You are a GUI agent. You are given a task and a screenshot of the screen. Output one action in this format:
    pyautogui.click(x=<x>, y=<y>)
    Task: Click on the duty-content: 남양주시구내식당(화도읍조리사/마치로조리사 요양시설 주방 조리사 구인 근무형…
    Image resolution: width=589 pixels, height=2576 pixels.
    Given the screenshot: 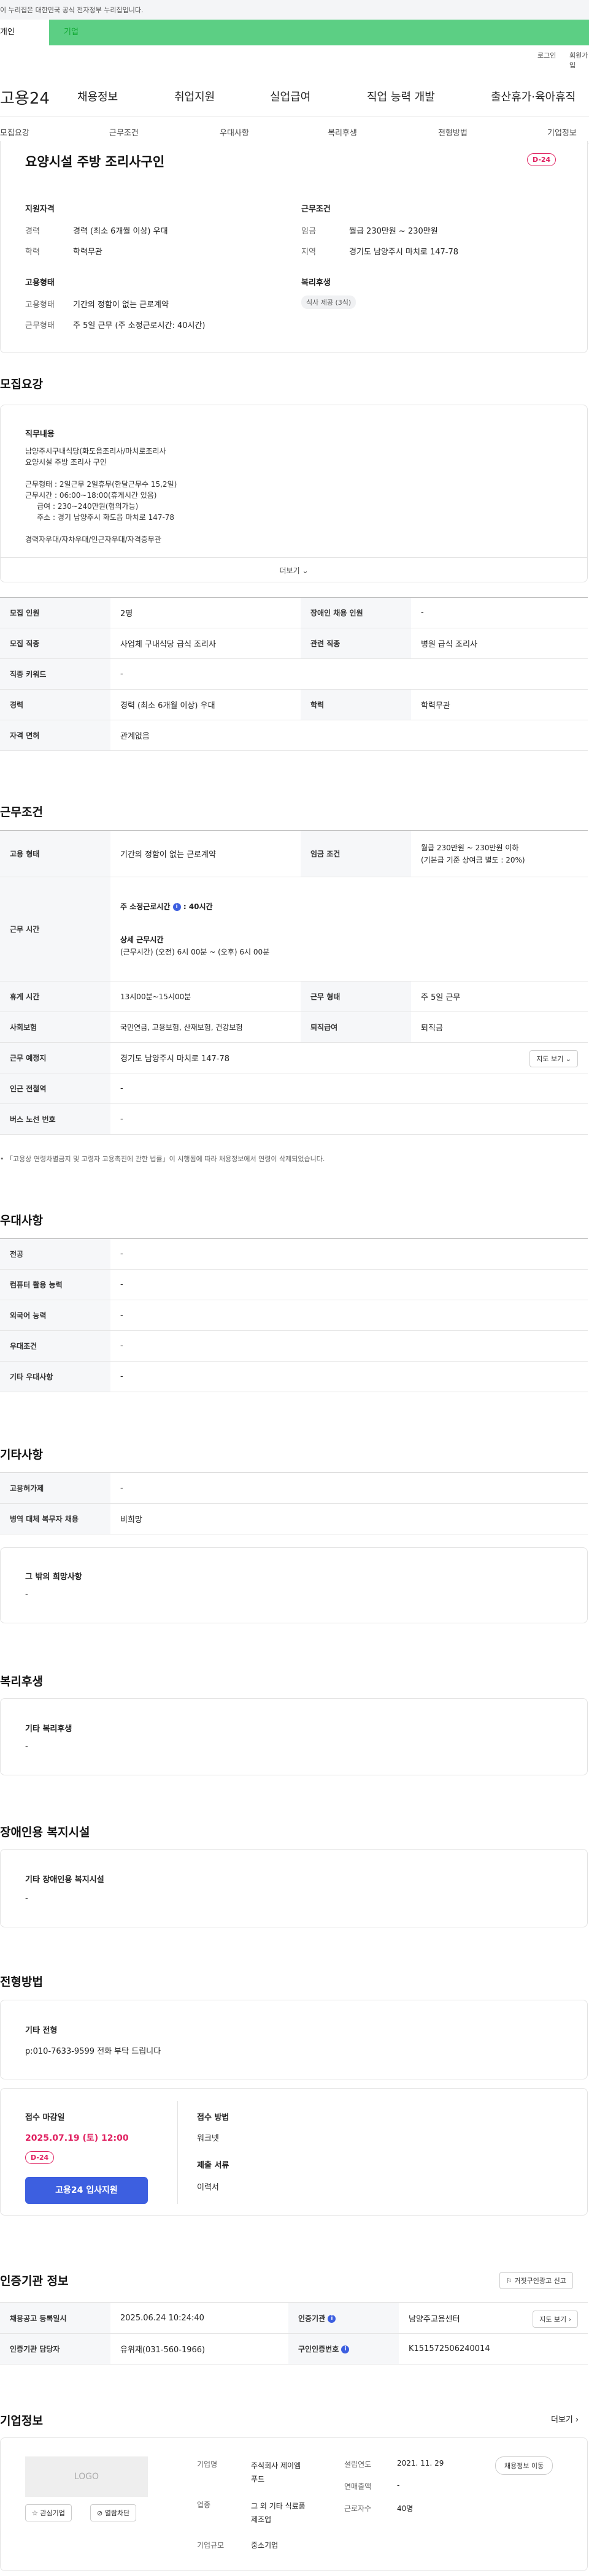 What is the action you would take?
    pyautogui.click(x=101, y=495)
    